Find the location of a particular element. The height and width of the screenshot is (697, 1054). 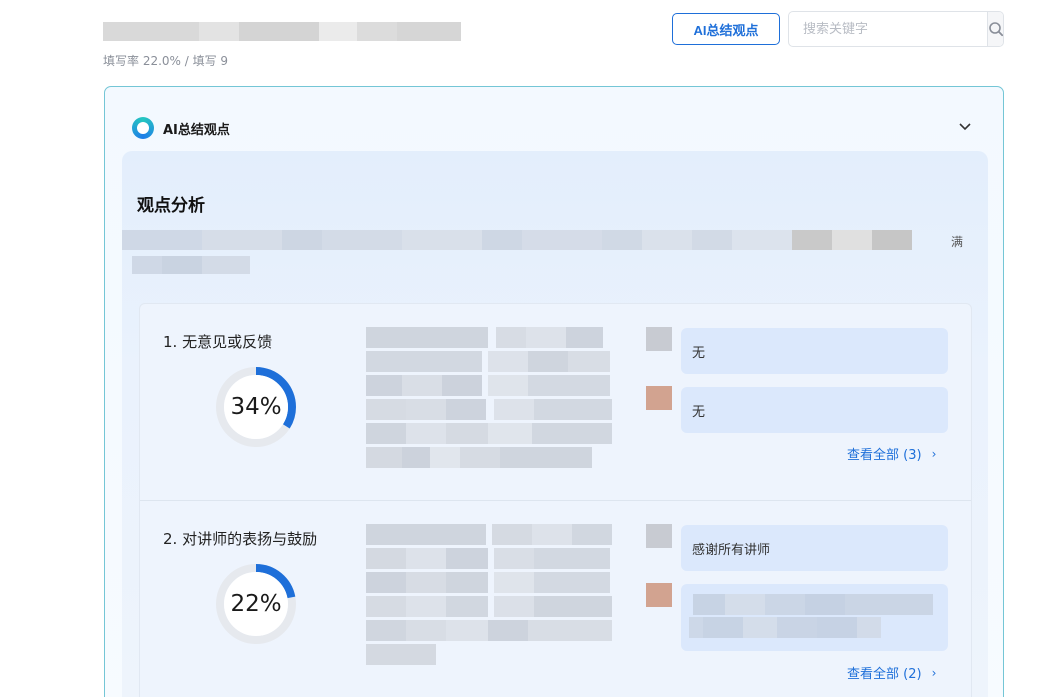

reply-bubble-redacted is located at coordinates (814, 617).